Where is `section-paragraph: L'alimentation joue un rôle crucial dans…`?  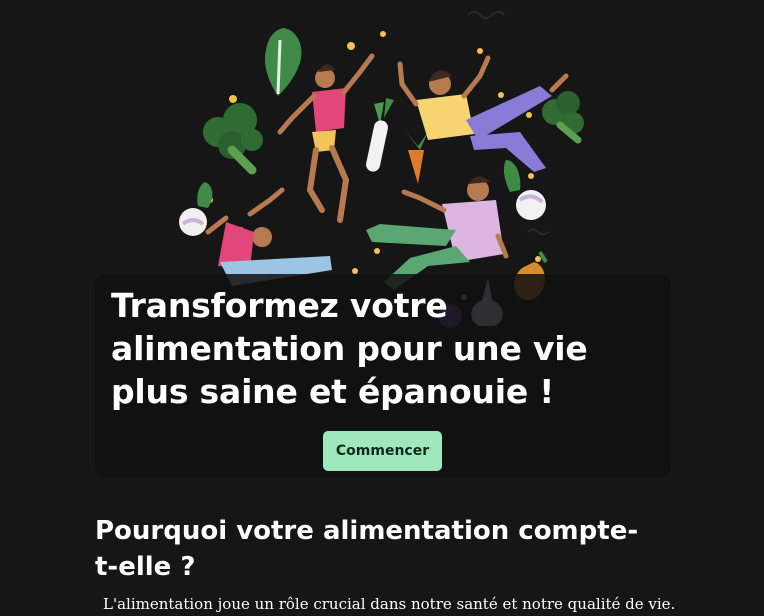
section-paragraph: L'alimentation joue un rôle crucial dans… is located at coordinates (389, 604).